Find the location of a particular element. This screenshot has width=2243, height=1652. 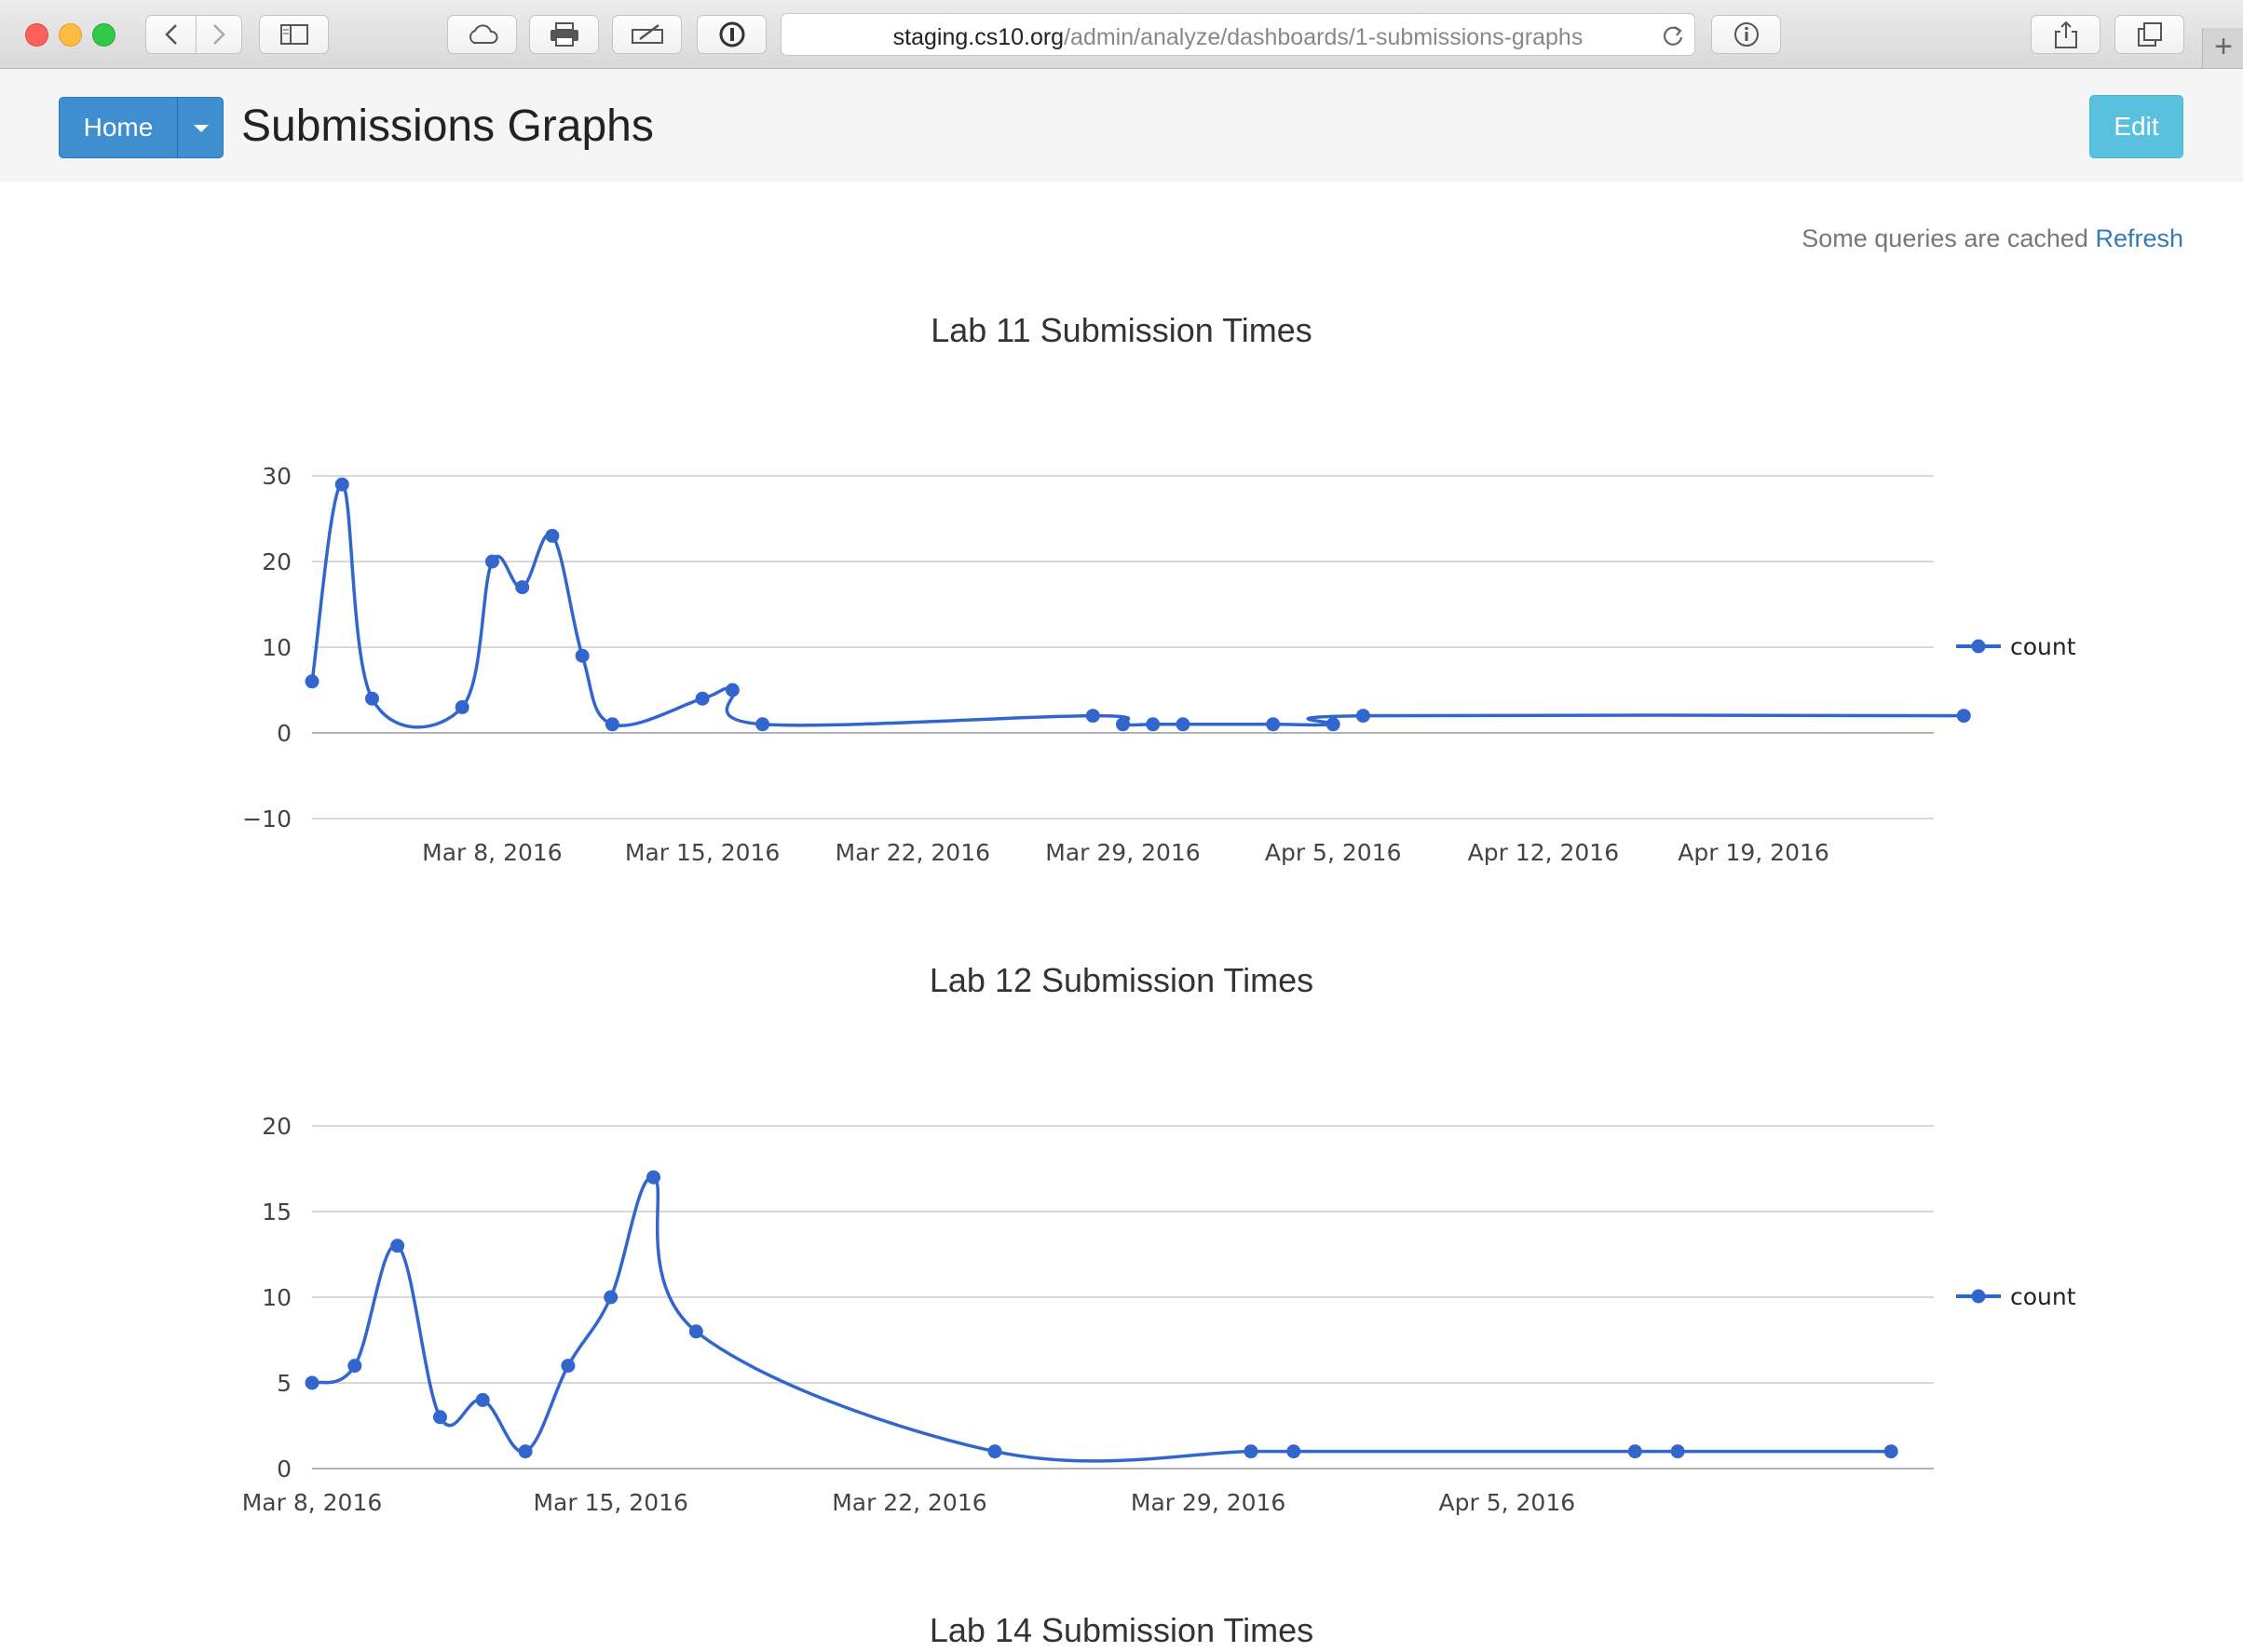

share-icon is located at coordinates (2065, 34).